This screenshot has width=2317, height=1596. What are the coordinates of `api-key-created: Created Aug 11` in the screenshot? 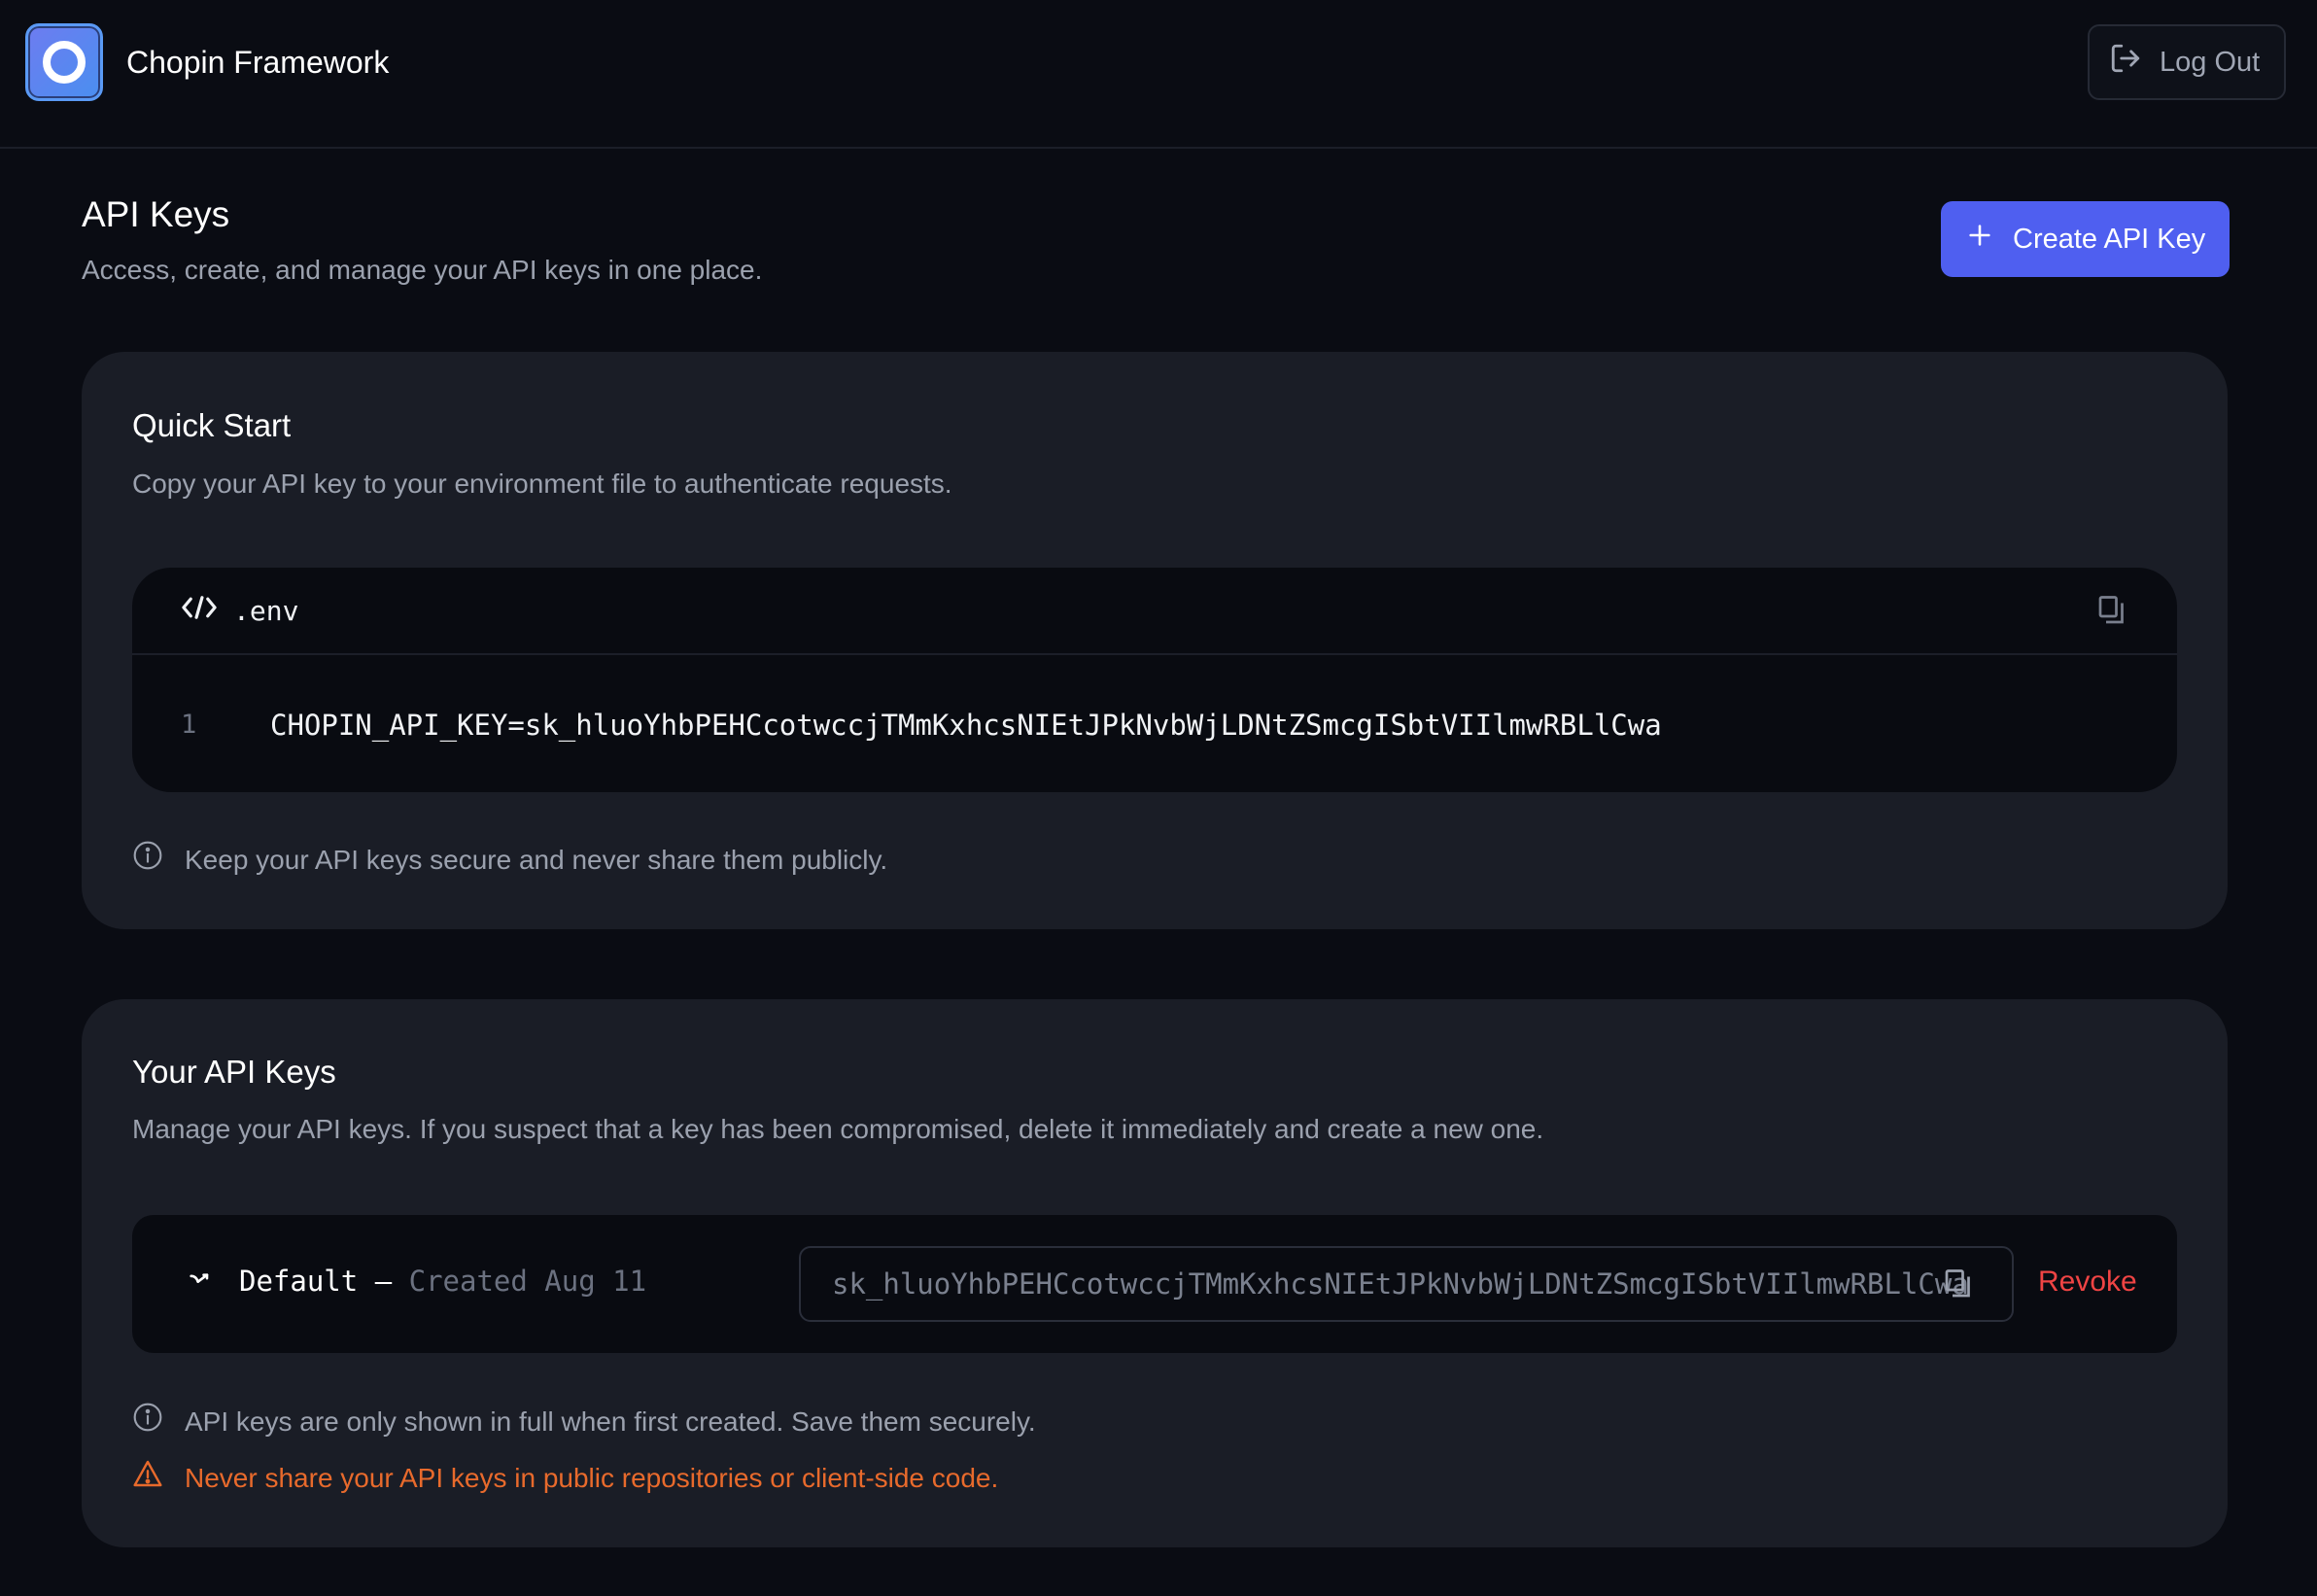 It's located at (527, 1281).